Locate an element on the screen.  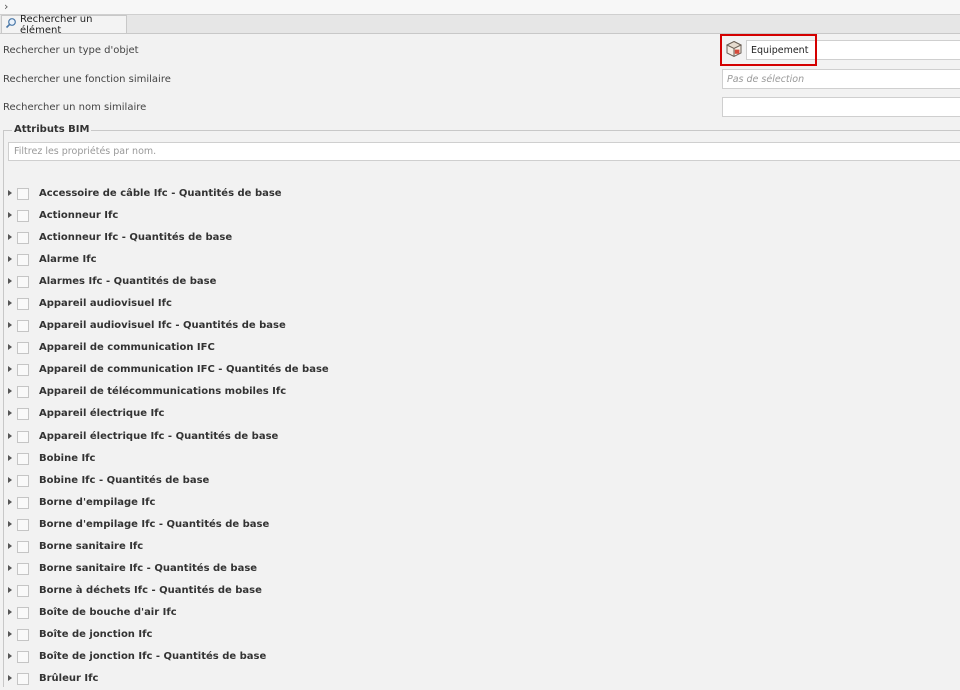
list-item-label: Borne d'empilage Ifc - Quantités de base is located at coordinates (154, 524).